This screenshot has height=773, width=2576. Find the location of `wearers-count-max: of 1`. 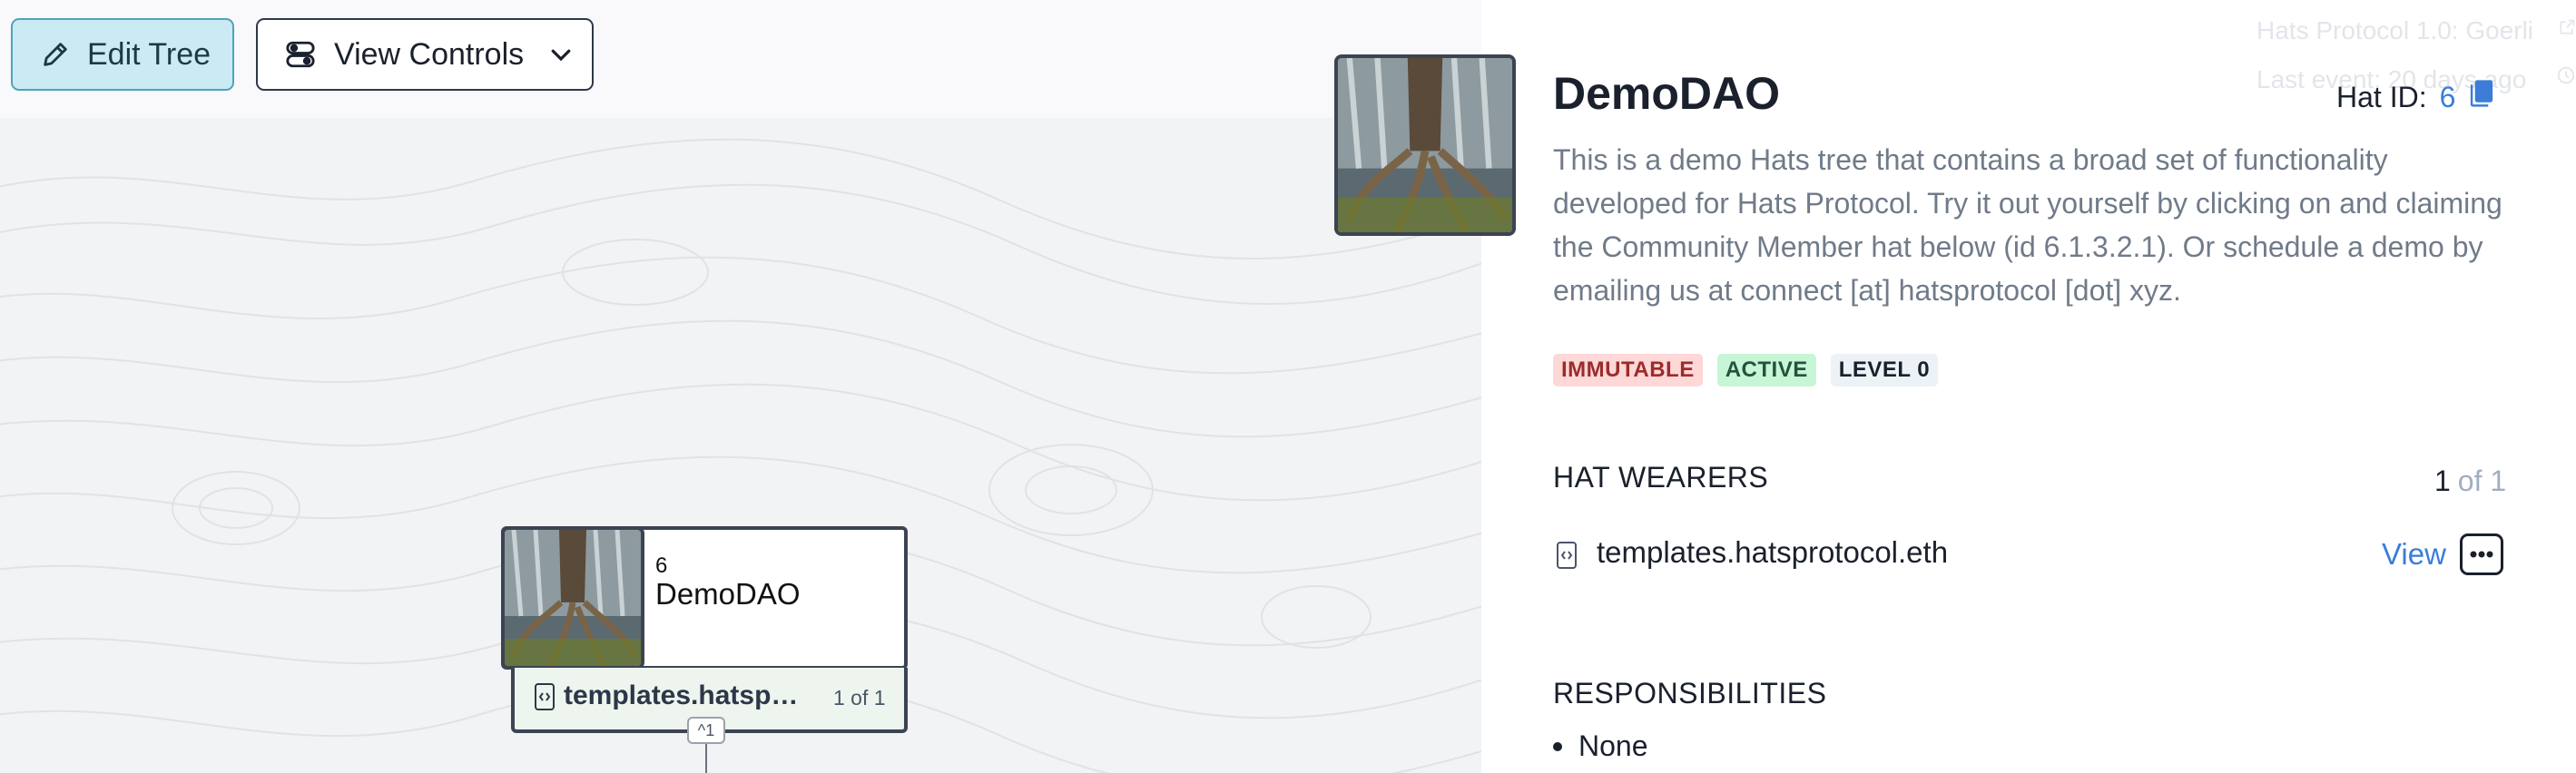

wearers-count-max: of 1 is located at coordinates (2482, 481).